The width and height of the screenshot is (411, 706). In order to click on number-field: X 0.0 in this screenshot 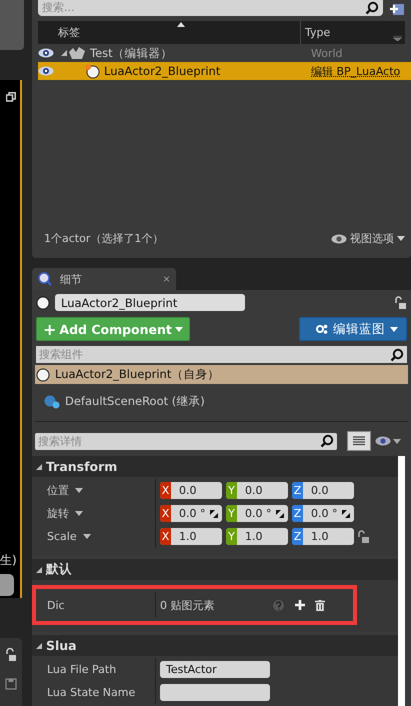, I will do `click(191, 490)`.